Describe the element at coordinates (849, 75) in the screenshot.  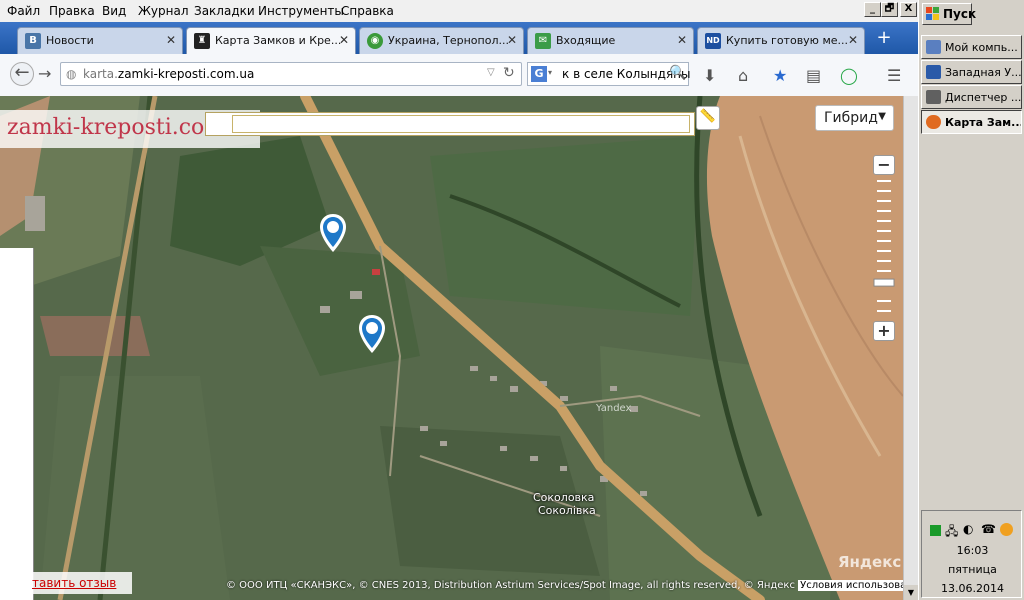
I see `addon-icon: ◯` at that location.